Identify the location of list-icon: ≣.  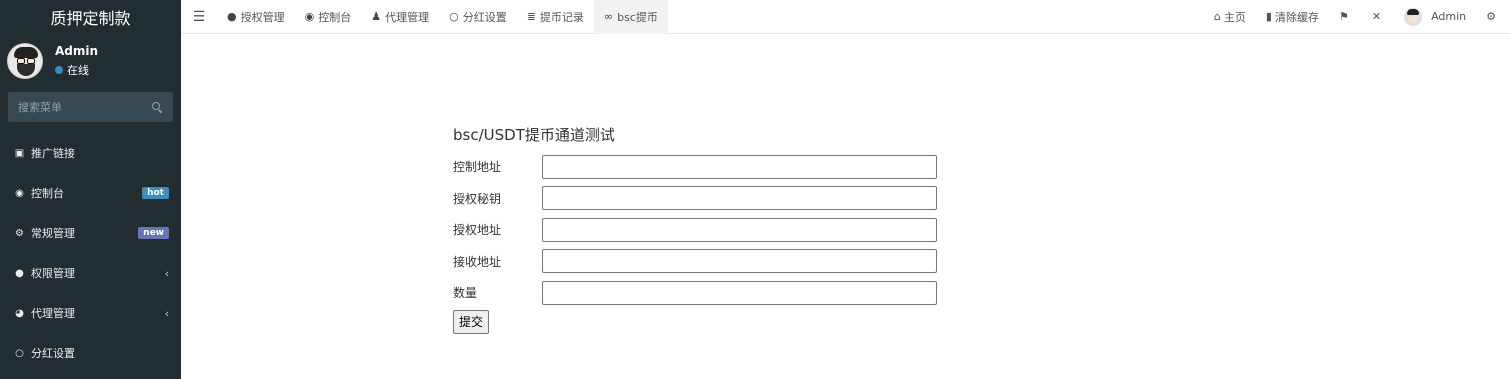
(531, 16).